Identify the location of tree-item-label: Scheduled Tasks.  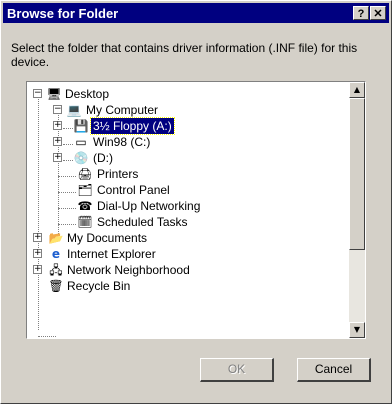
(142, 222).